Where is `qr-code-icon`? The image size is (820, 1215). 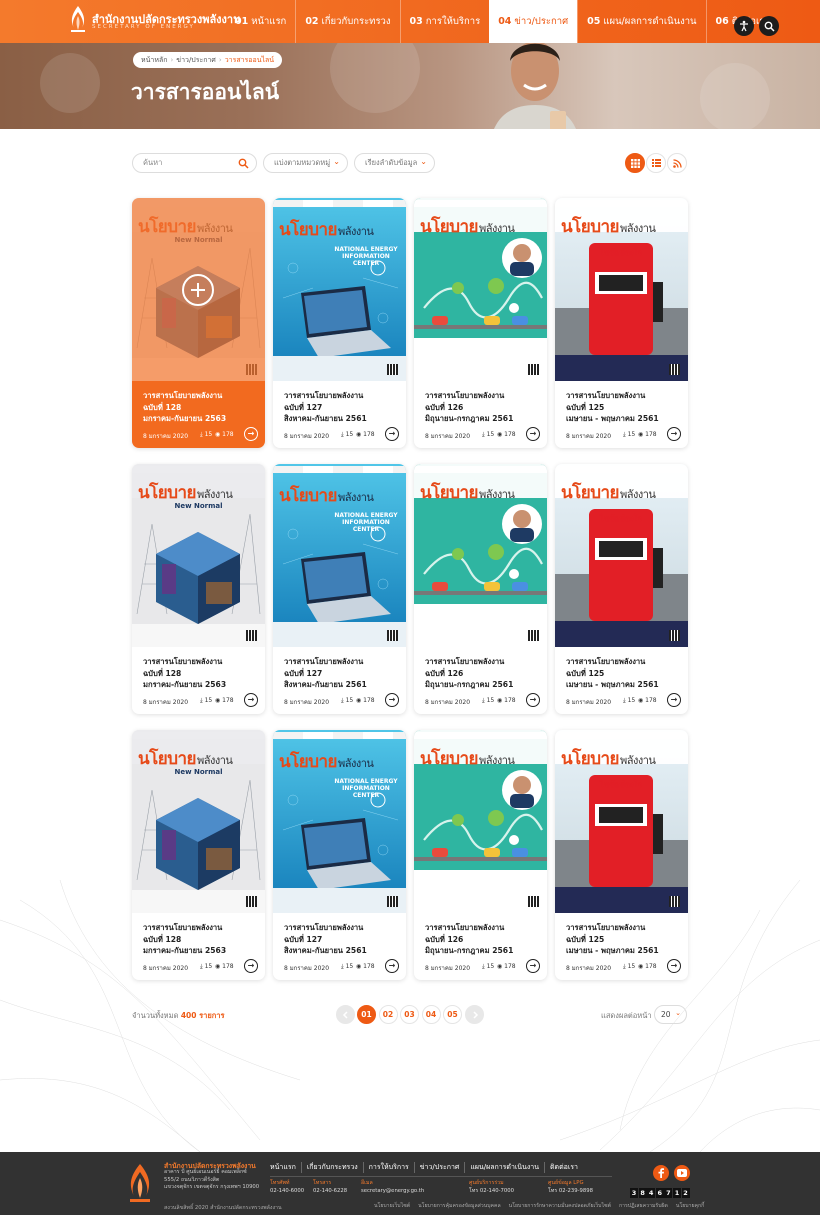
qr-code-icon is located at coordinates (674, 635).